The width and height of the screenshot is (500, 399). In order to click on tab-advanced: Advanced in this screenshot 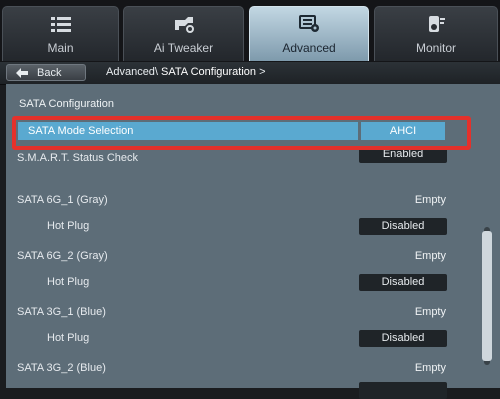, I will do `click(309, 33)`.